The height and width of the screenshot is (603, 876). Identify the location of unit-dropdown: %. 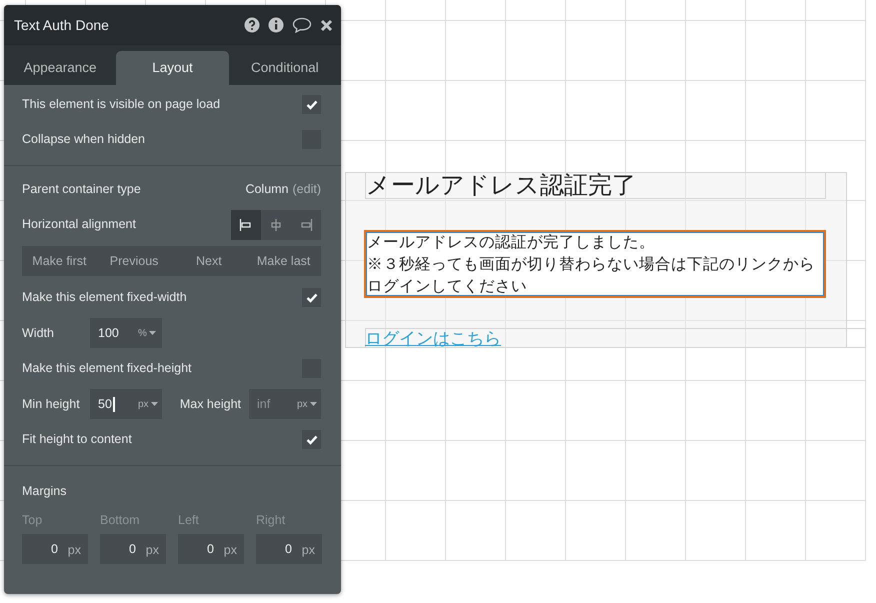
(147, 333).